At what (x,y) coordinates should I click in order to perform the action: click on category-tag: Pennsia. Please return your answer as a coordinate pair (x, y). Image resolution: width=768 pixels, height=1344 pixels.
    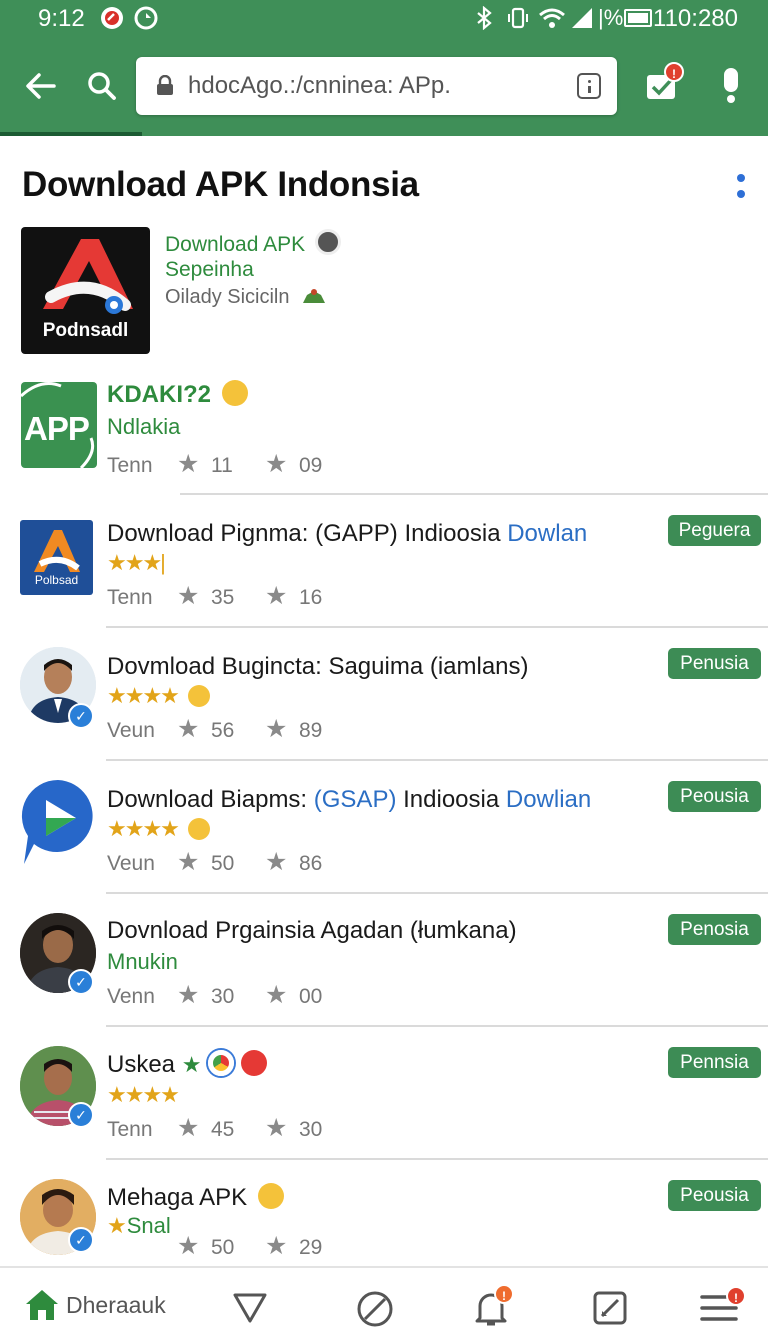
    Looking at the image, I should click on (714, 1062).